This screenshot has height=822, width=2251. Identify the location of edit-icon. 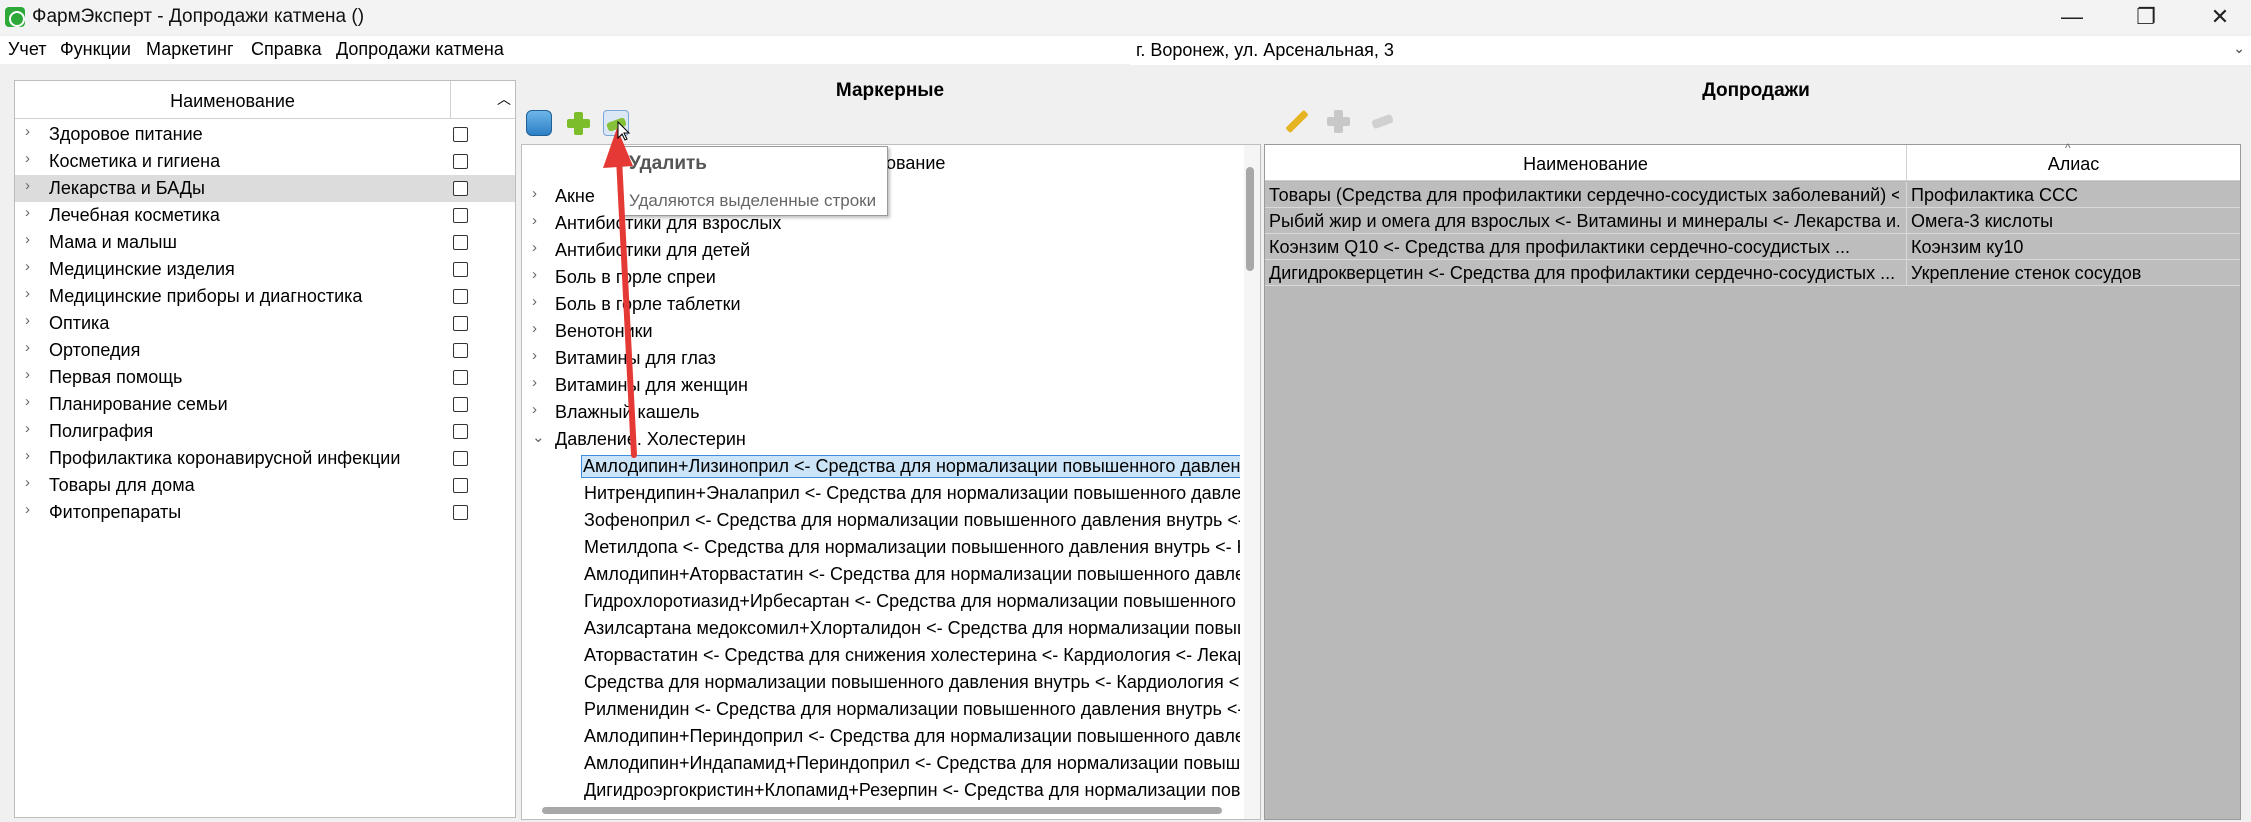
(1295, 121).